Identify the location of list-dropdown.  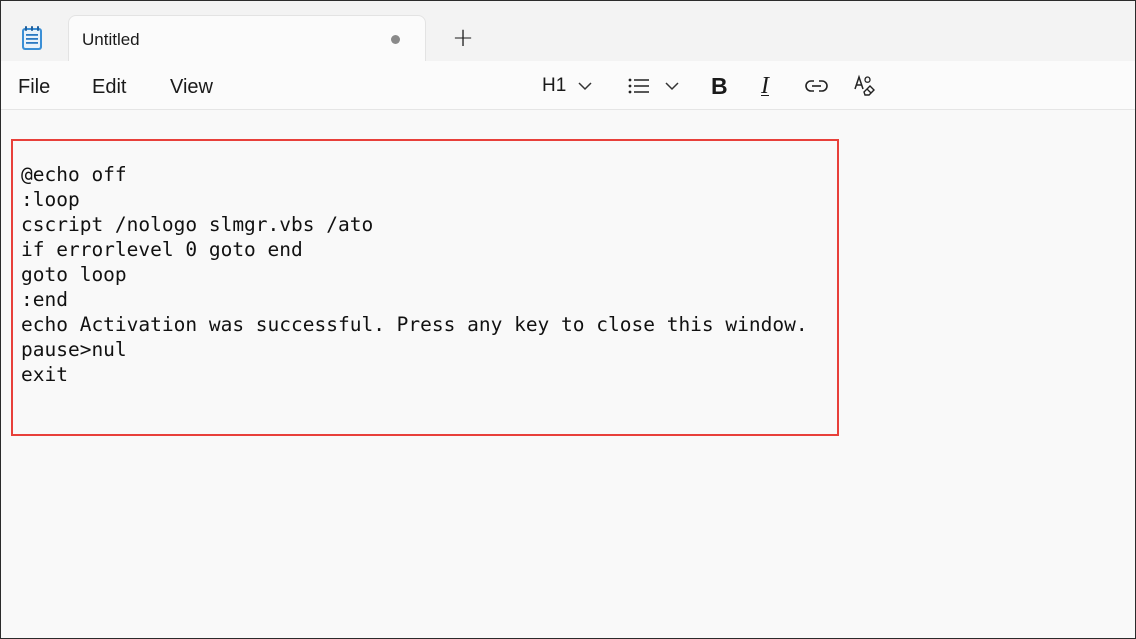
(653, 86).